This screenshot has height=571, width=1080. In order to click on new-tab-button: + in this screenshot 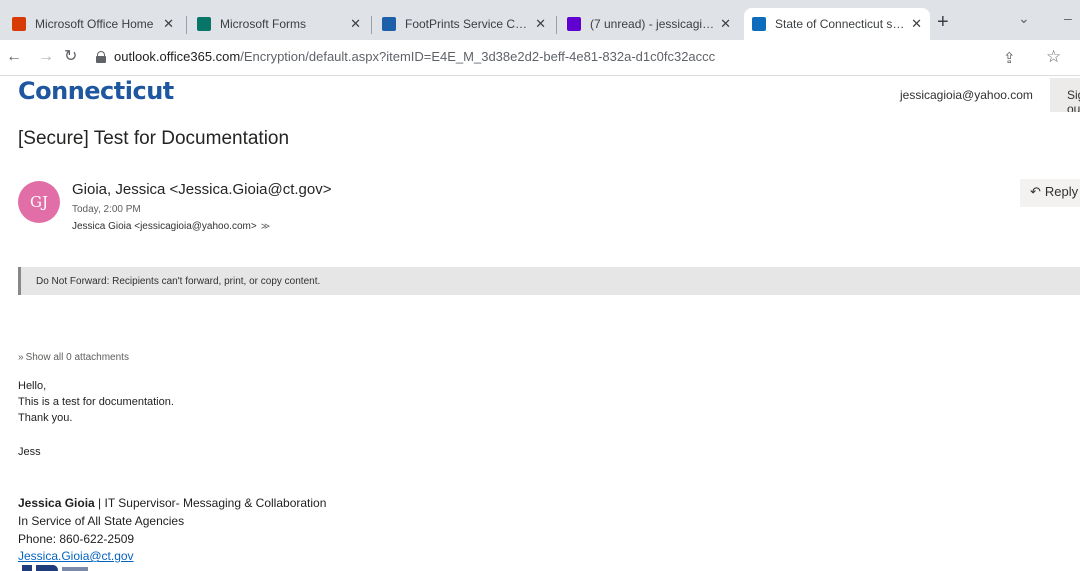, I will do `click(943, 22)`.